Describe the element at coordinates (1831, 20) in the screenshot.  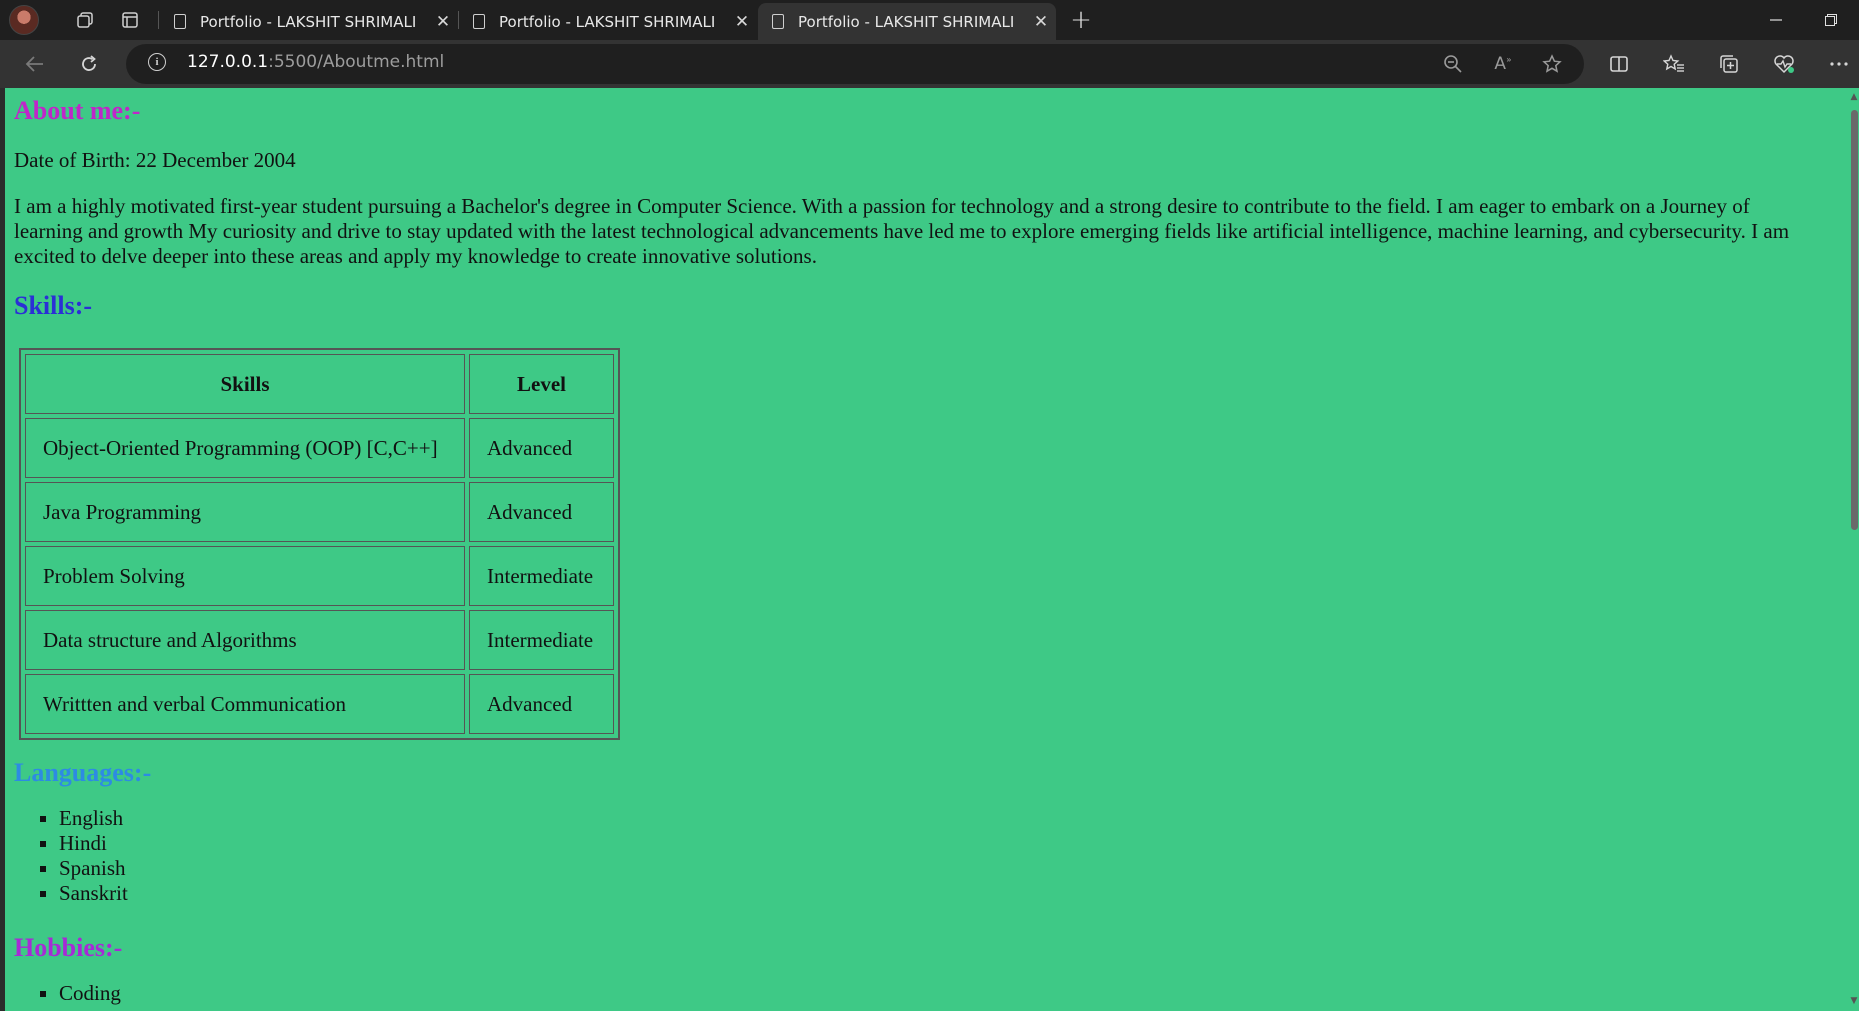
I see `restore-button` at that location.